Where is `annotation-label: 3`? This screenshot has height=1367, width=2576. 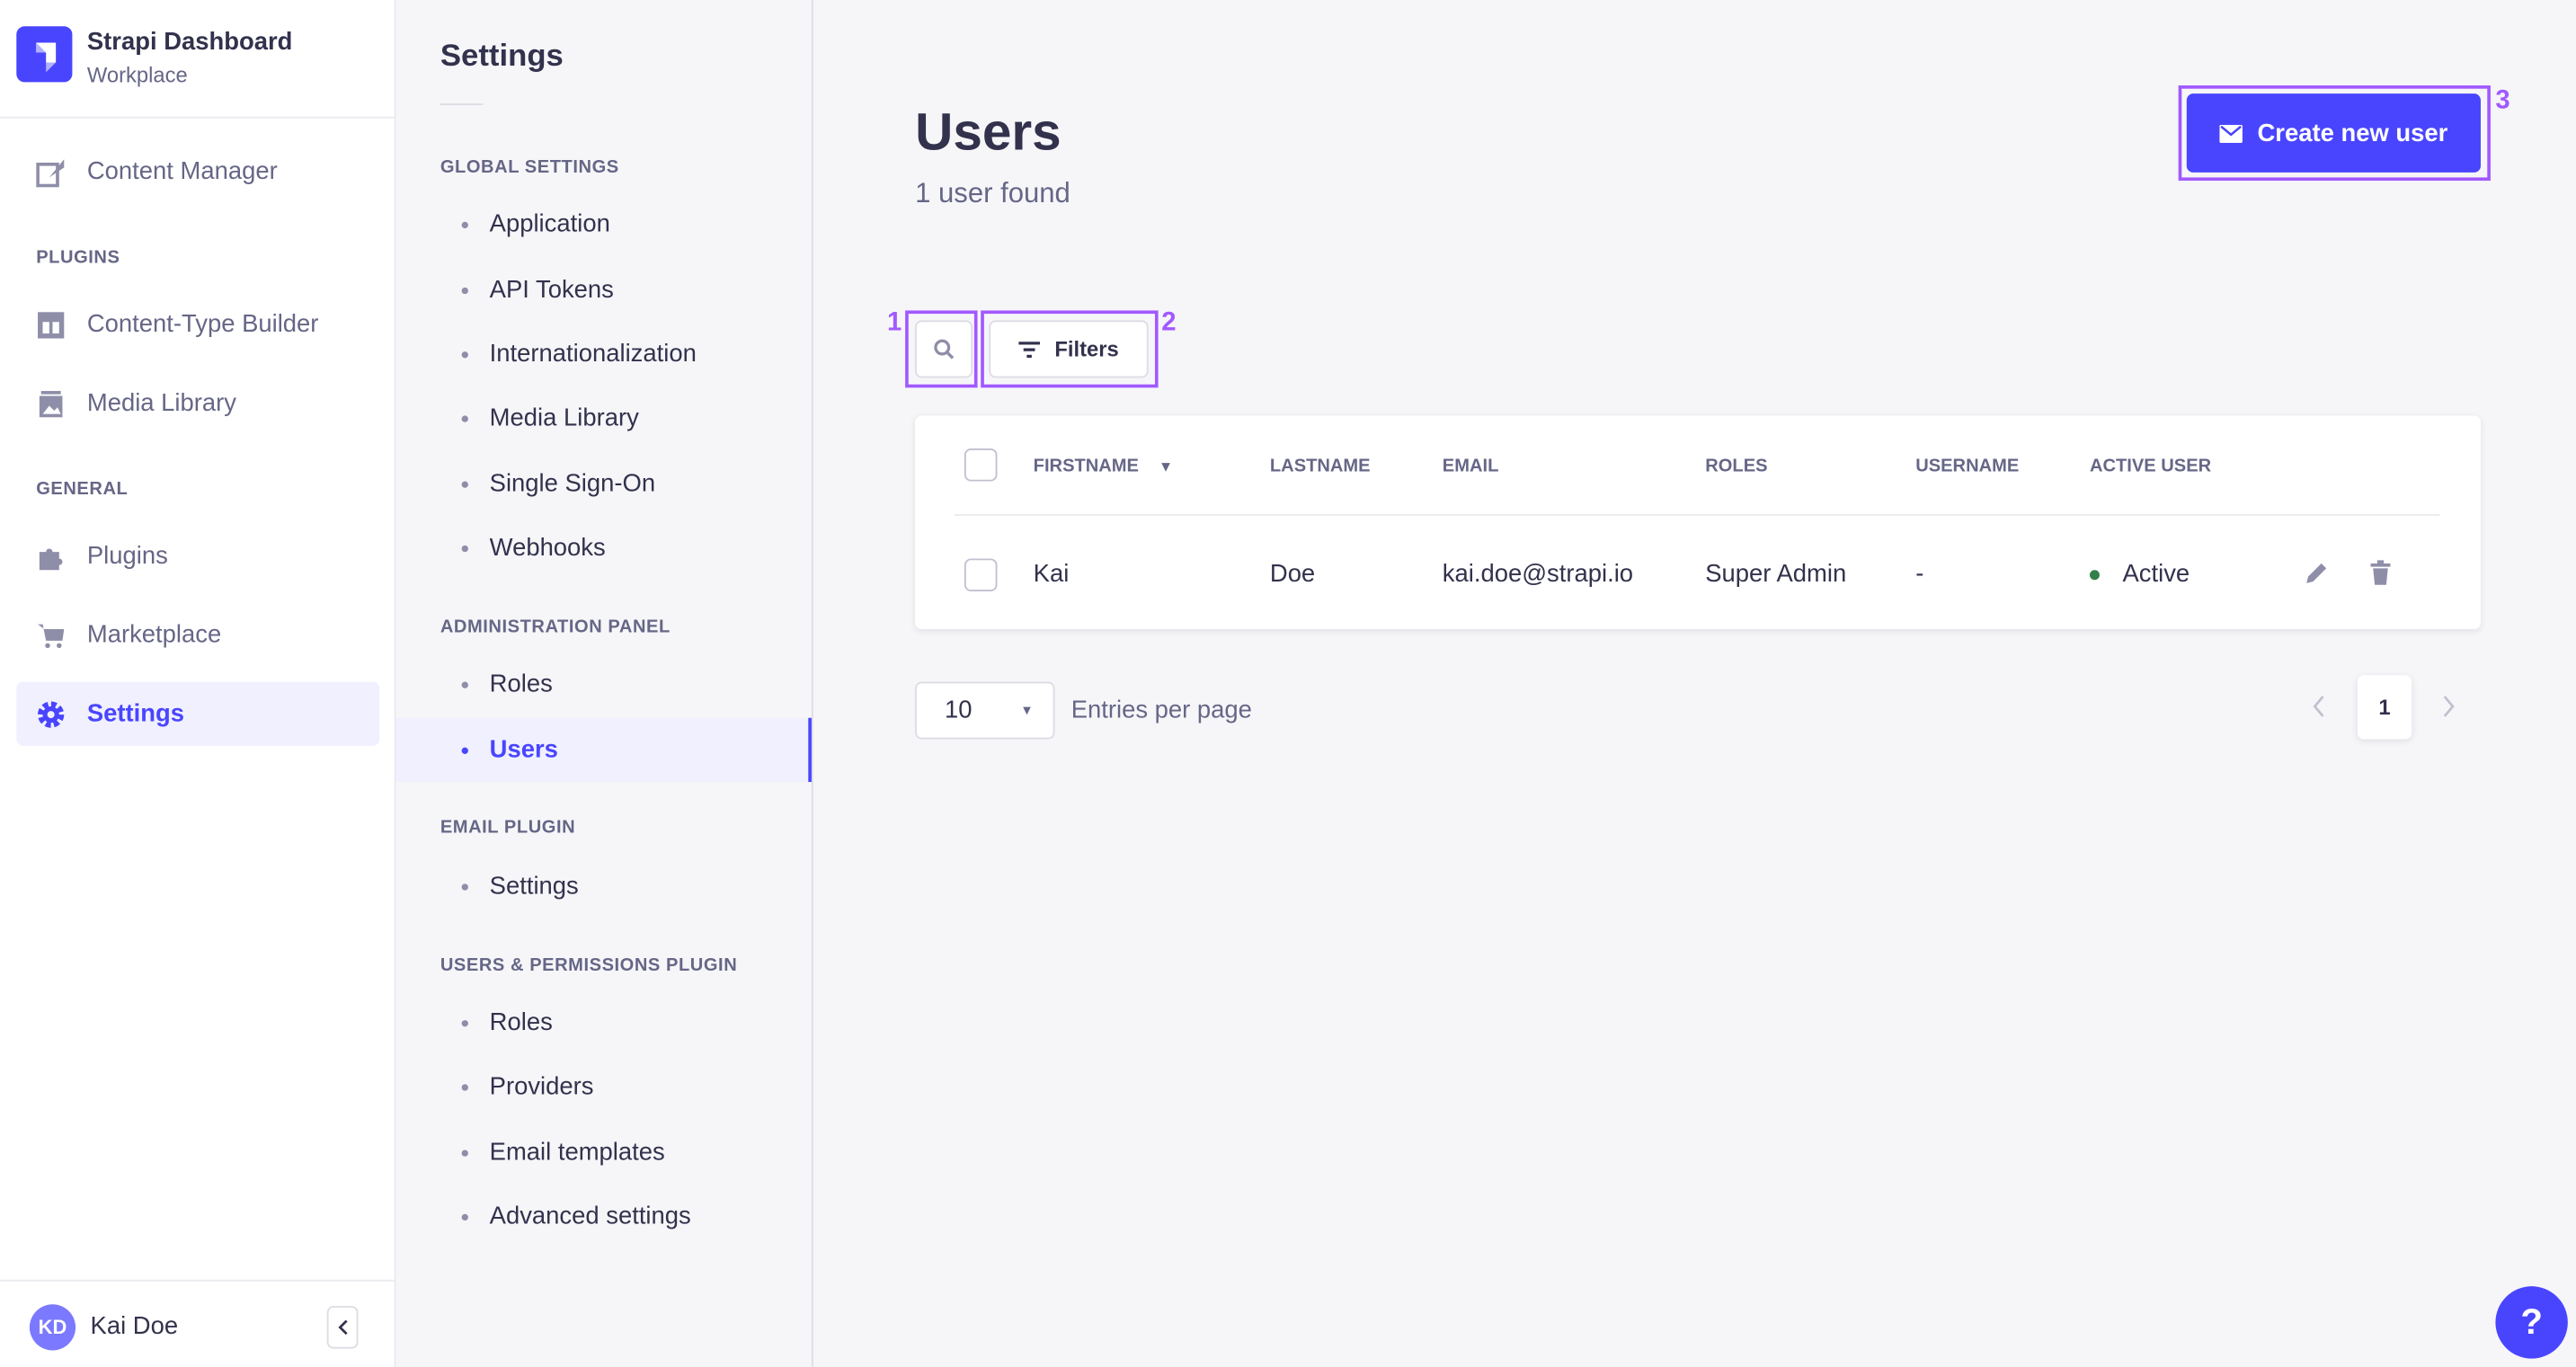 annotation-label: 3 is located at coordinates (2502, 101).